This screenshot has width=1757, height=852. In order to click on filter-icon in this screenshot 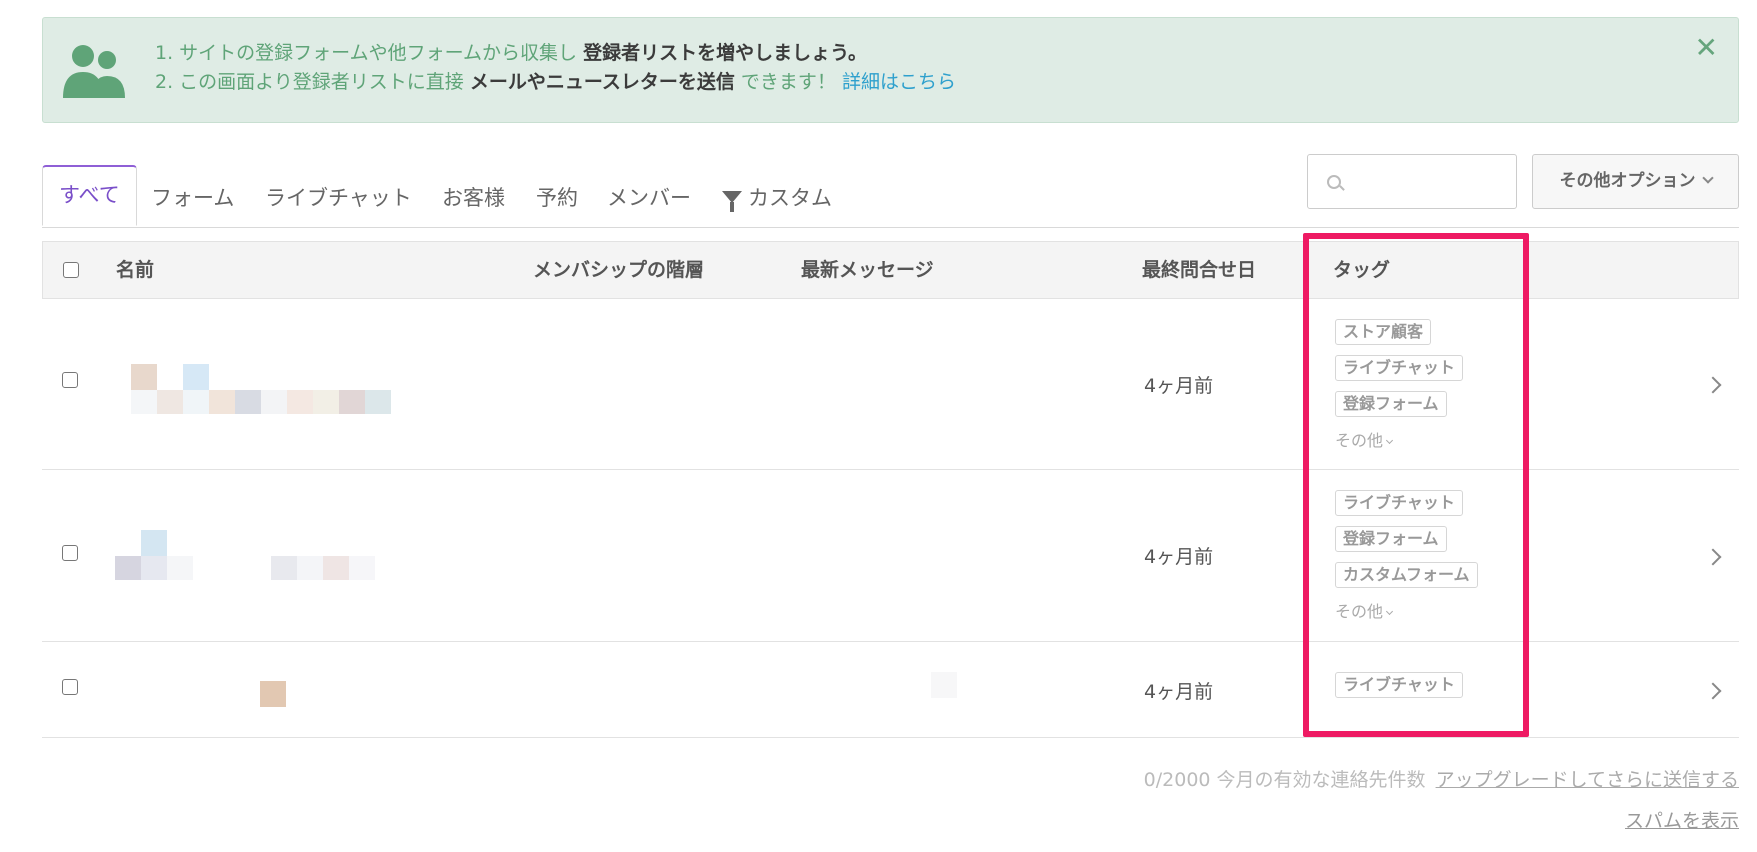, I will do `click(732, 201)`.